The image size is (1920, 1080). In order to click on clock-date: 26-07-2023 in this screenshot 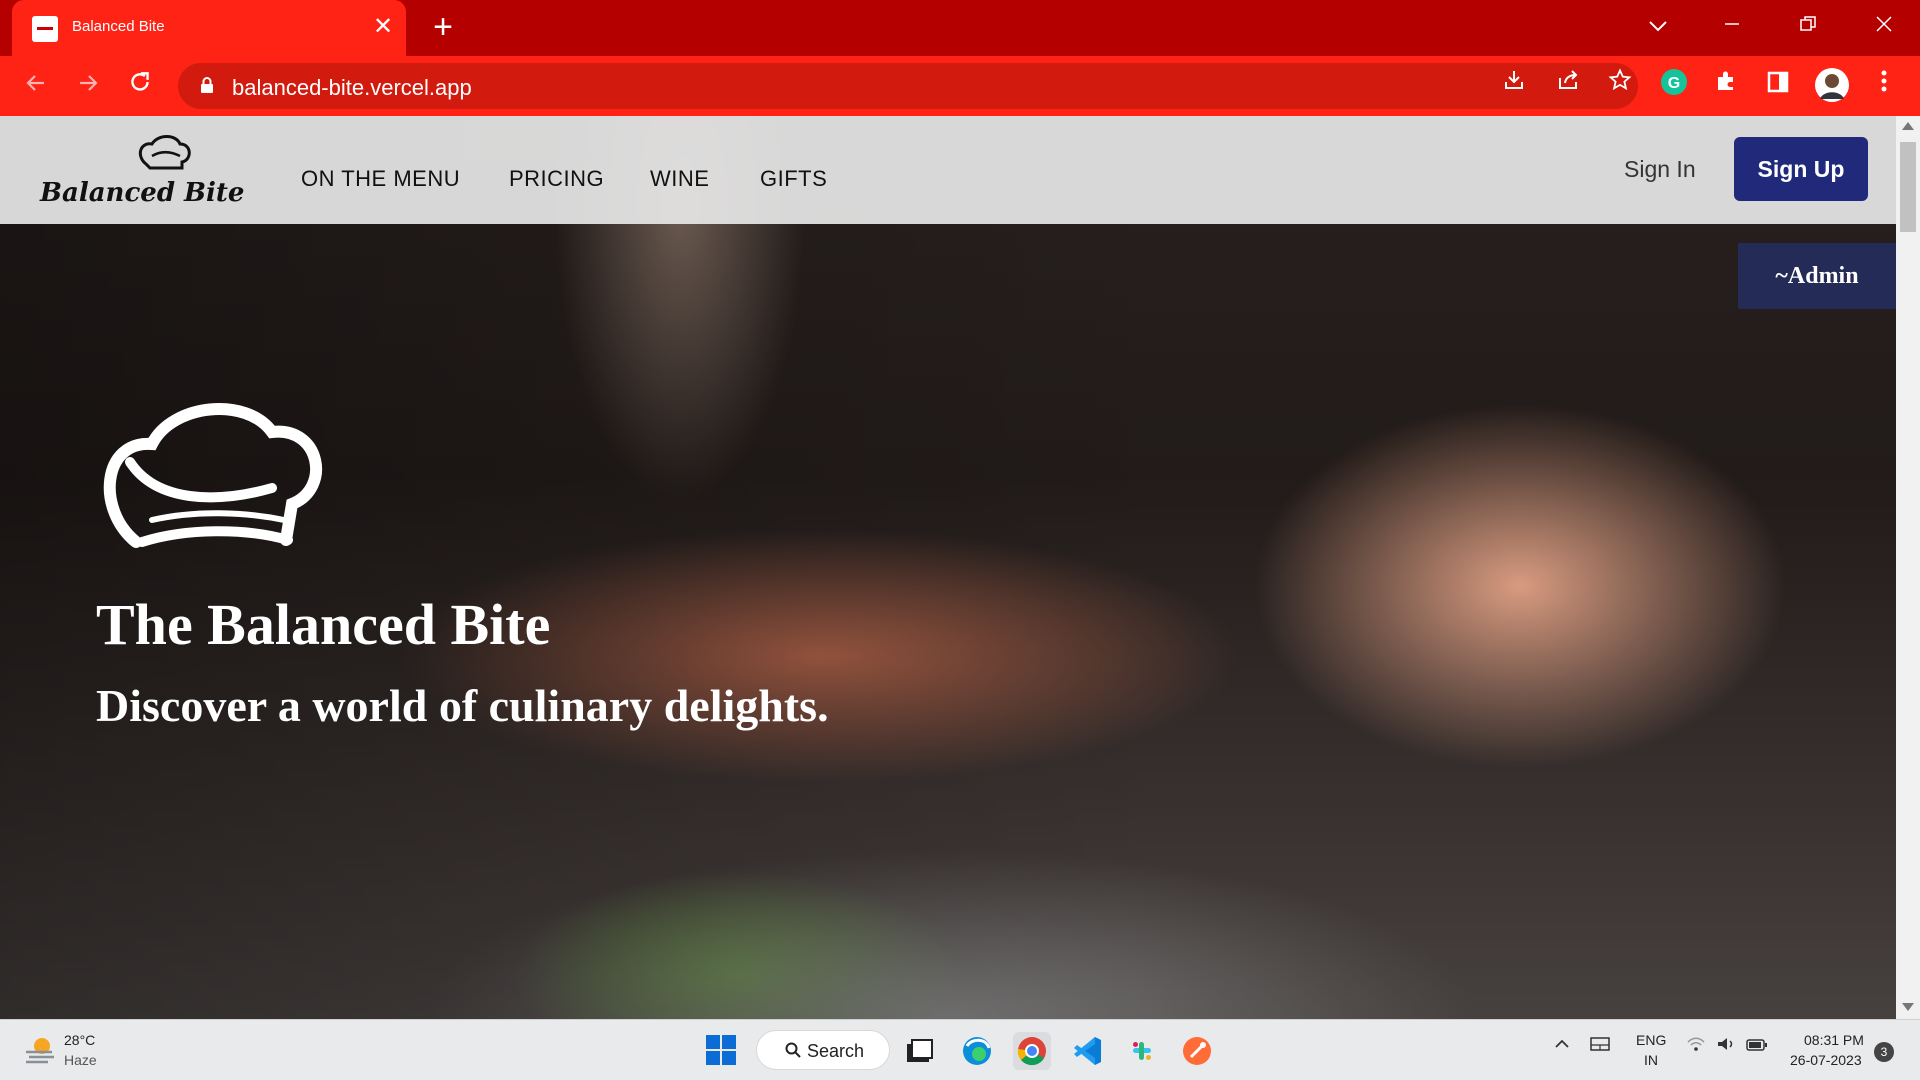, I will do `click(1826, 1060)`.